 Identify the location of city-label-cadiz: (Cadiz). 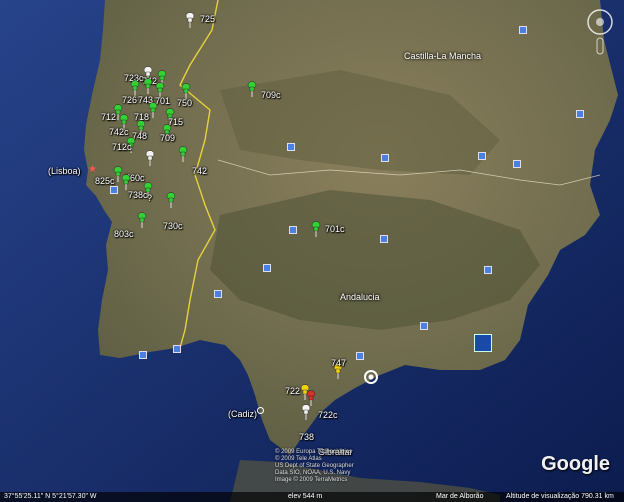
(243, 414).